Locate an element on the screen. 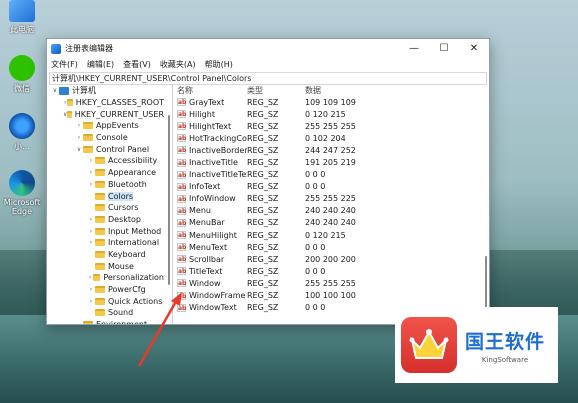 This screenshot has width=578, height=403. value-row: ab HilightText REG_SZ 255 255 255 is located at coordinates (331, 126).